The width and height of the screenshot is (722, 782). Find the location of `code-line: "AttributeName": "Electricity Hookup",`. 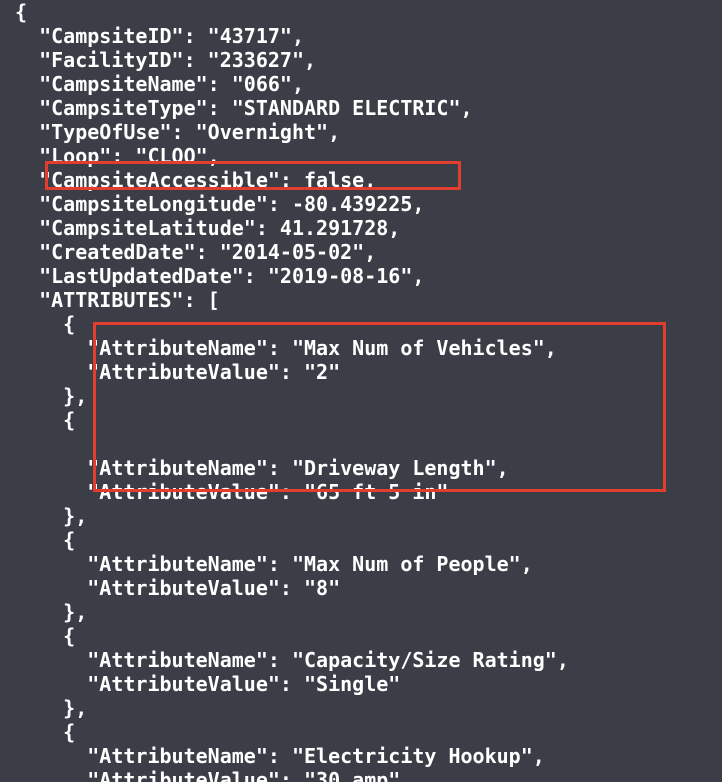

code-line: "AttributeName": "Electricity Hookup", is located at coordinates (280, 756).